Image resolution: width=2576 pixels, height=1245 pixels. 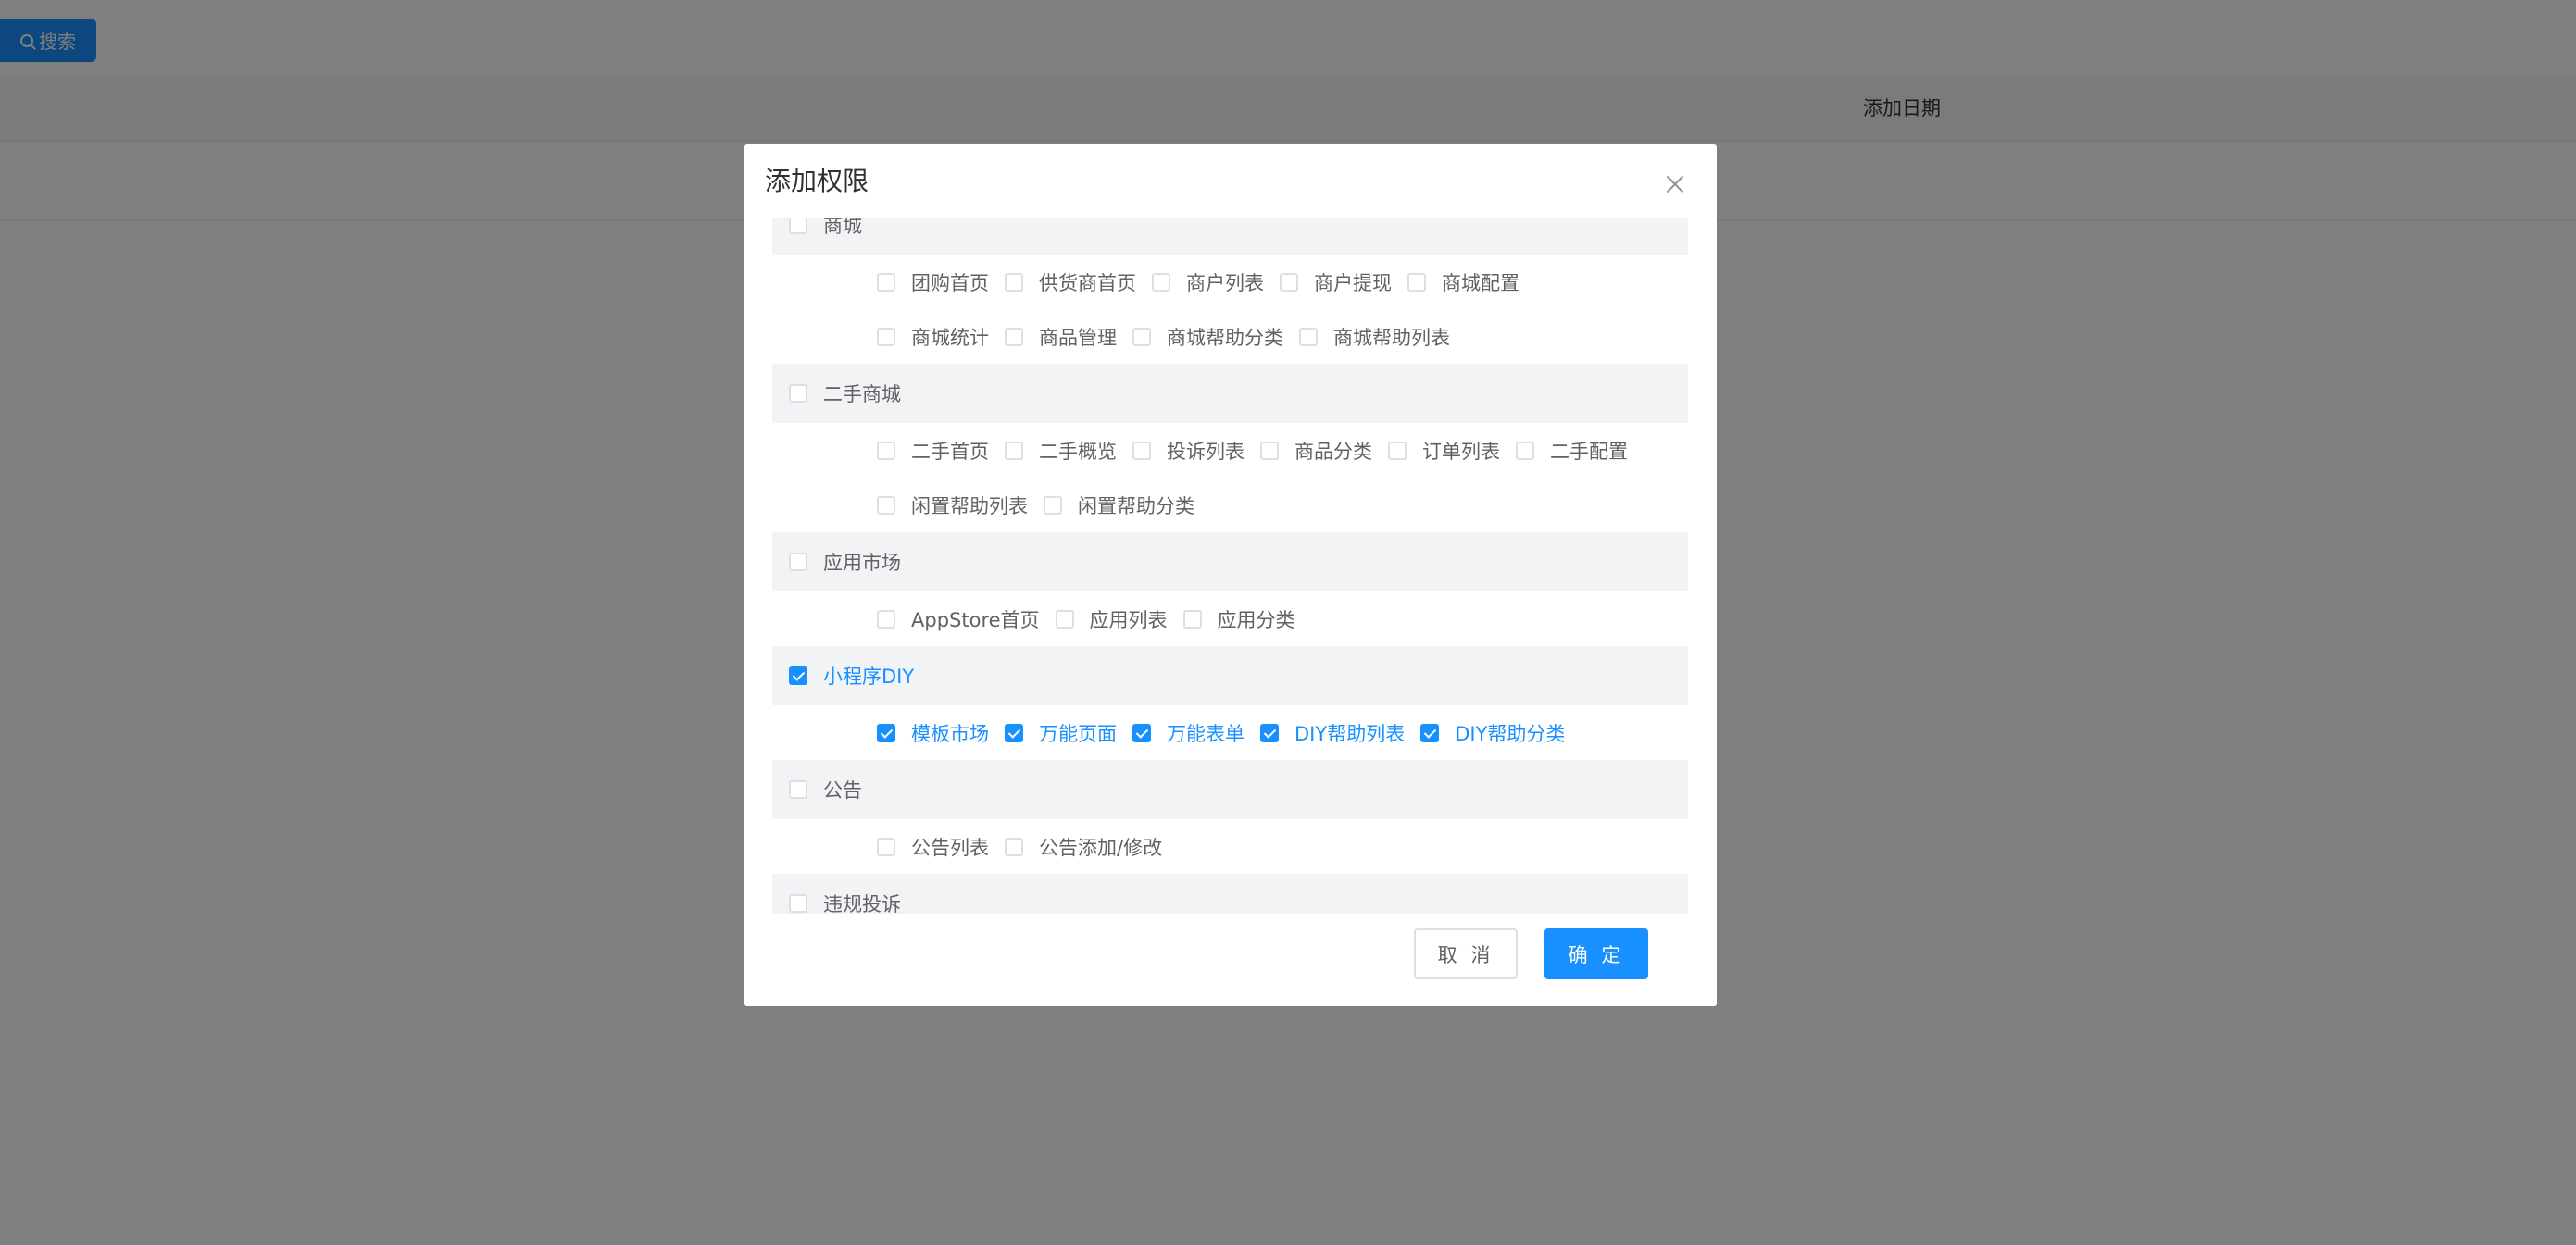 What do you see at coordinates (1316, 451) in the screenshot?
I see `permission-item: 商品分类` at bounding box center [1316, 451].